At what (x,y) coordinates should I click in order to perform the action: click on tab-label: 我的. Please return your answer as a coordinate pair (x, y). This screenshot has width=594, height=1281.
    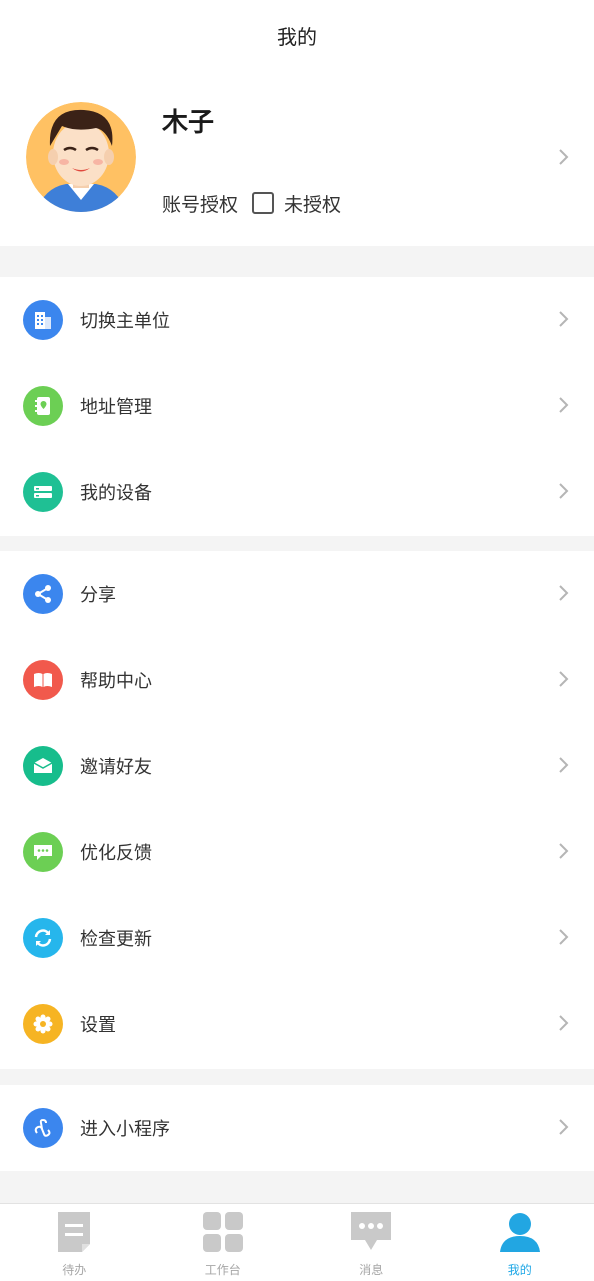
    Looking at the image, I should click on (520, 1269).